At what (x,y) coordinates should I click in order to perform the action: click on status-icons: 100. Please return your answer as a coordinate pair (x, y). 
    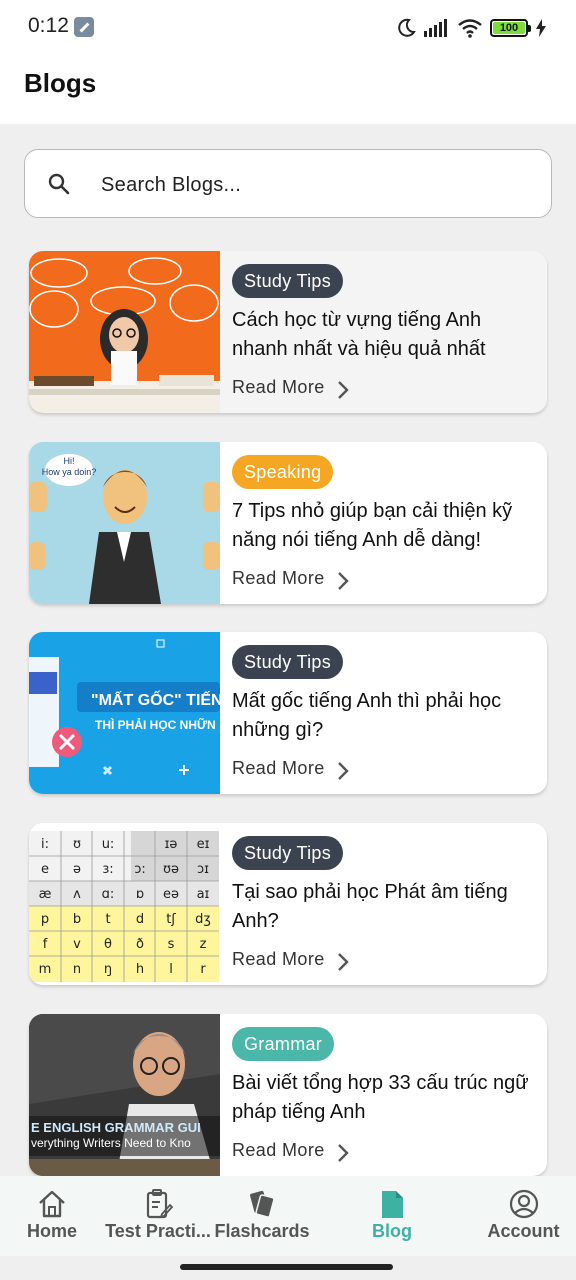
    Looking at the image, I should click on (471, 28).